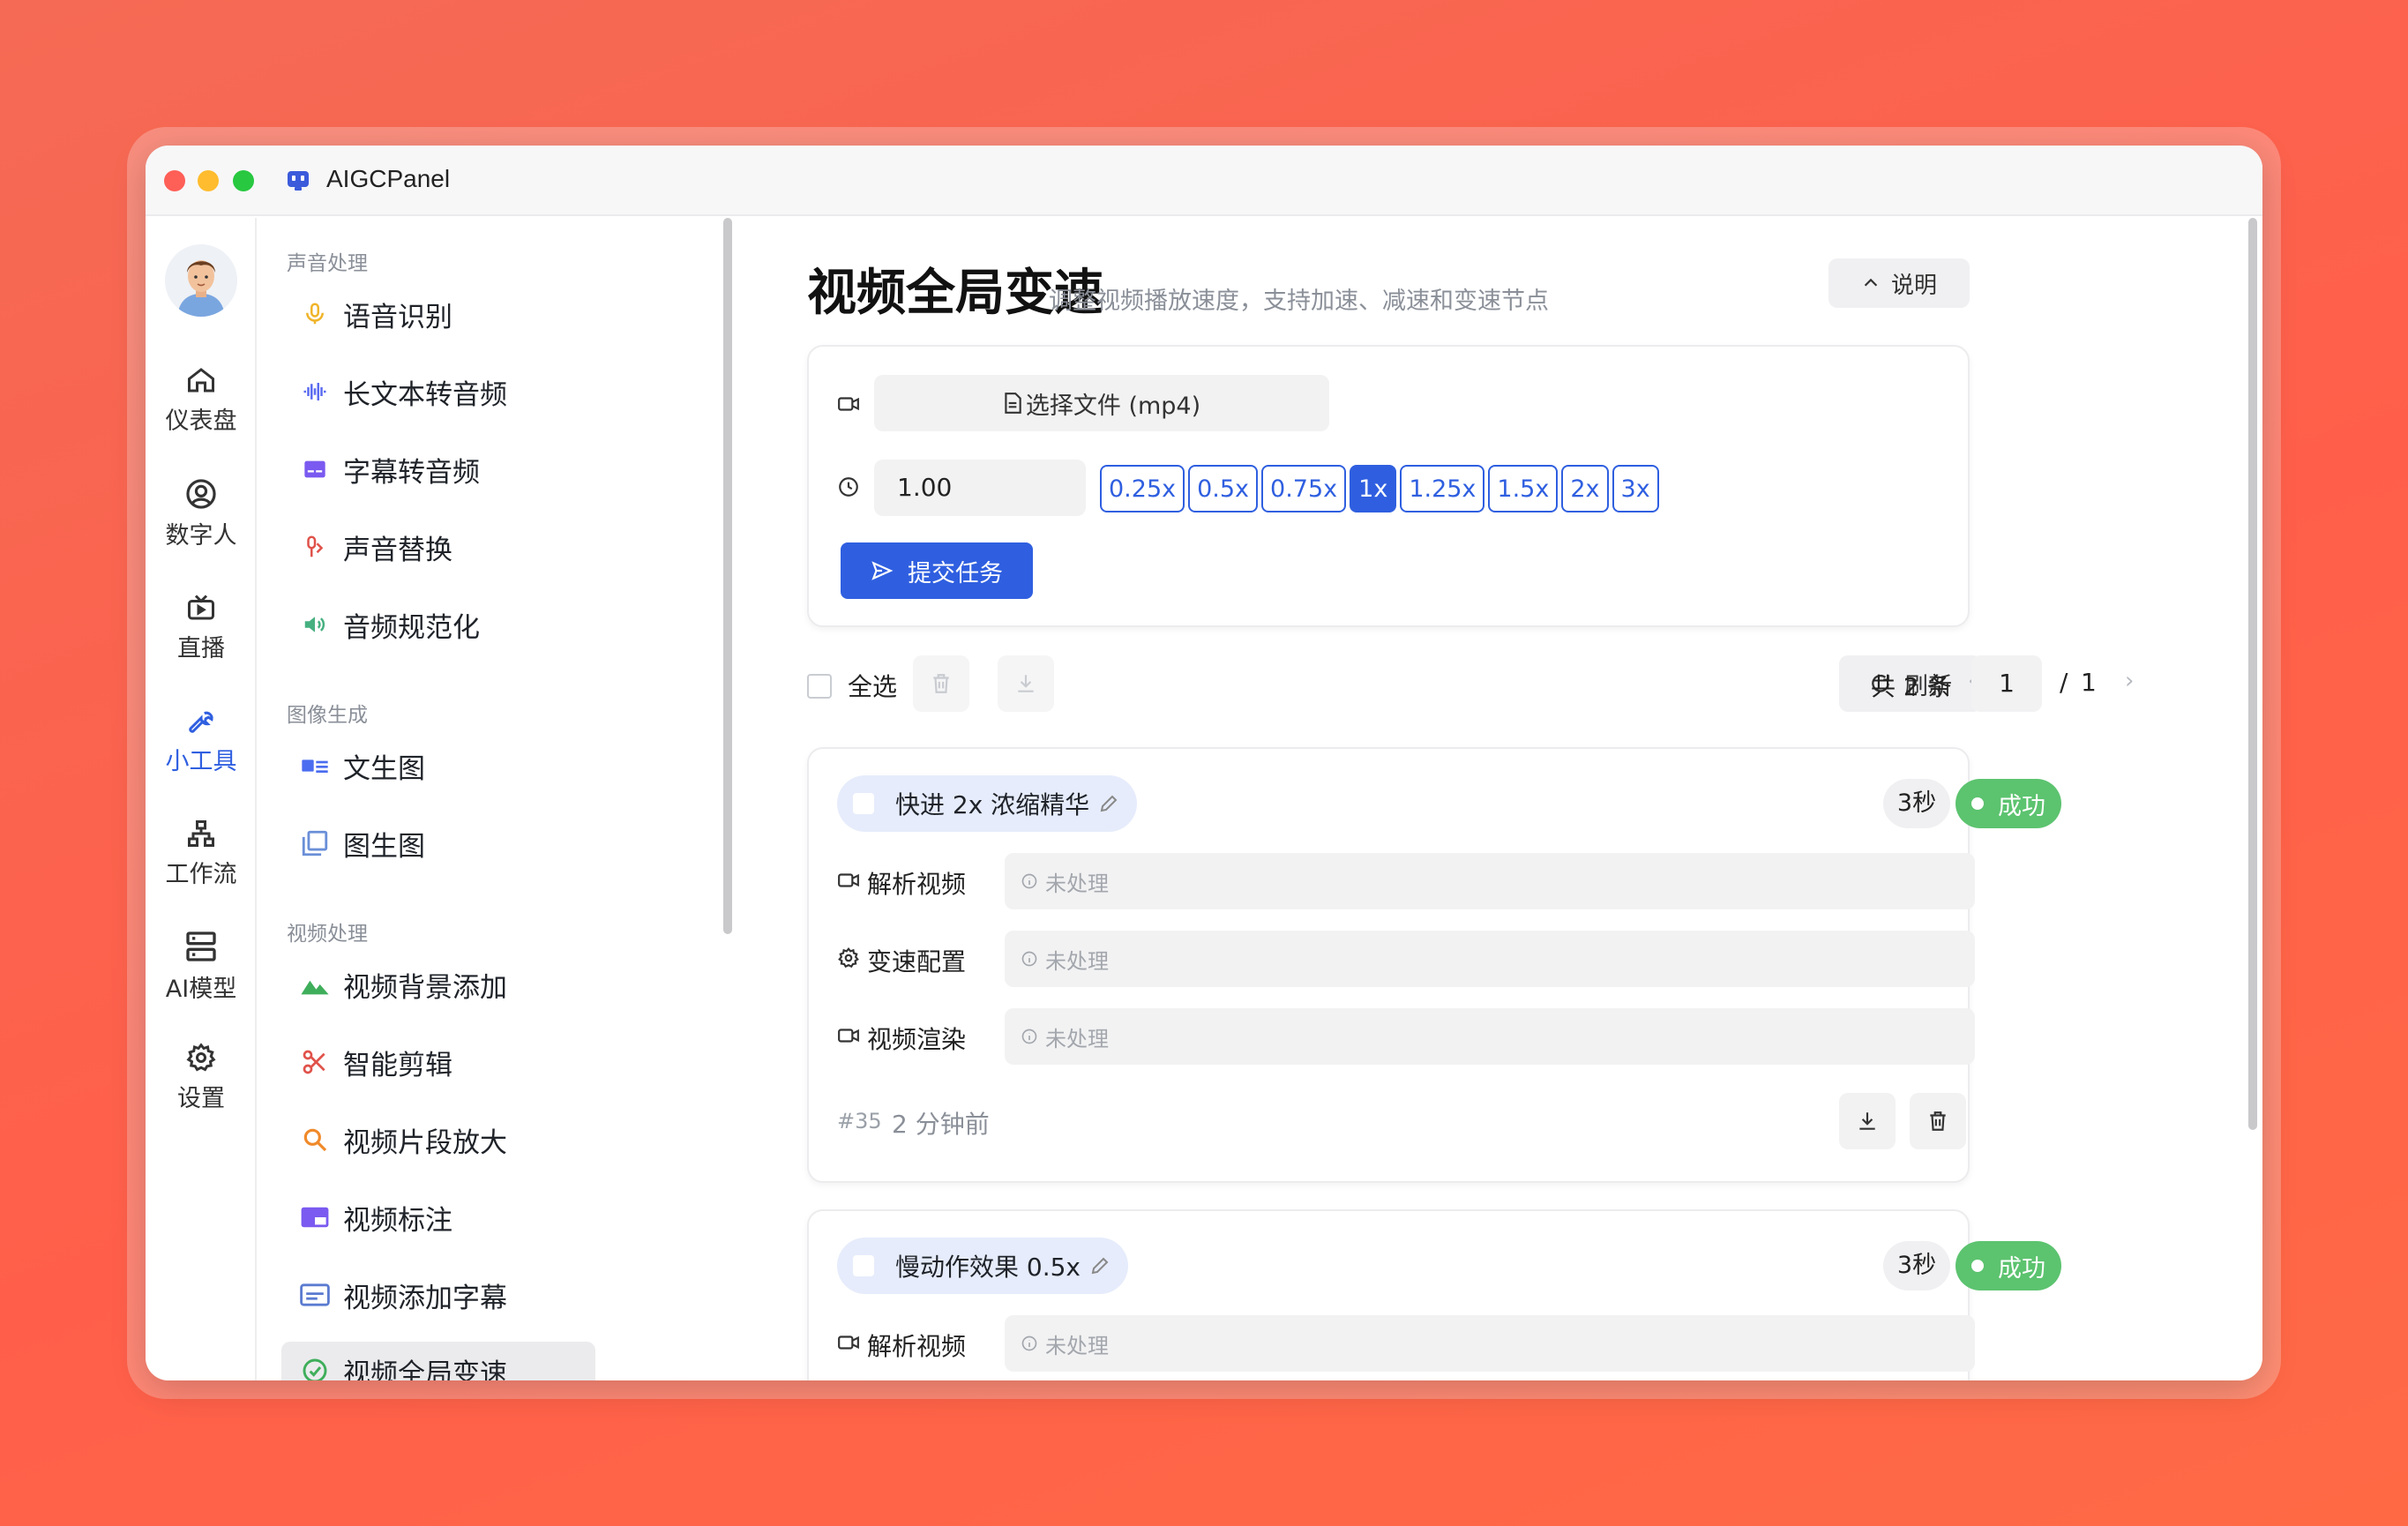 The width and height of the screenshot is (2408, 1526). I want to click on menu-item-label: 长文本转音频, so click(425, 394).